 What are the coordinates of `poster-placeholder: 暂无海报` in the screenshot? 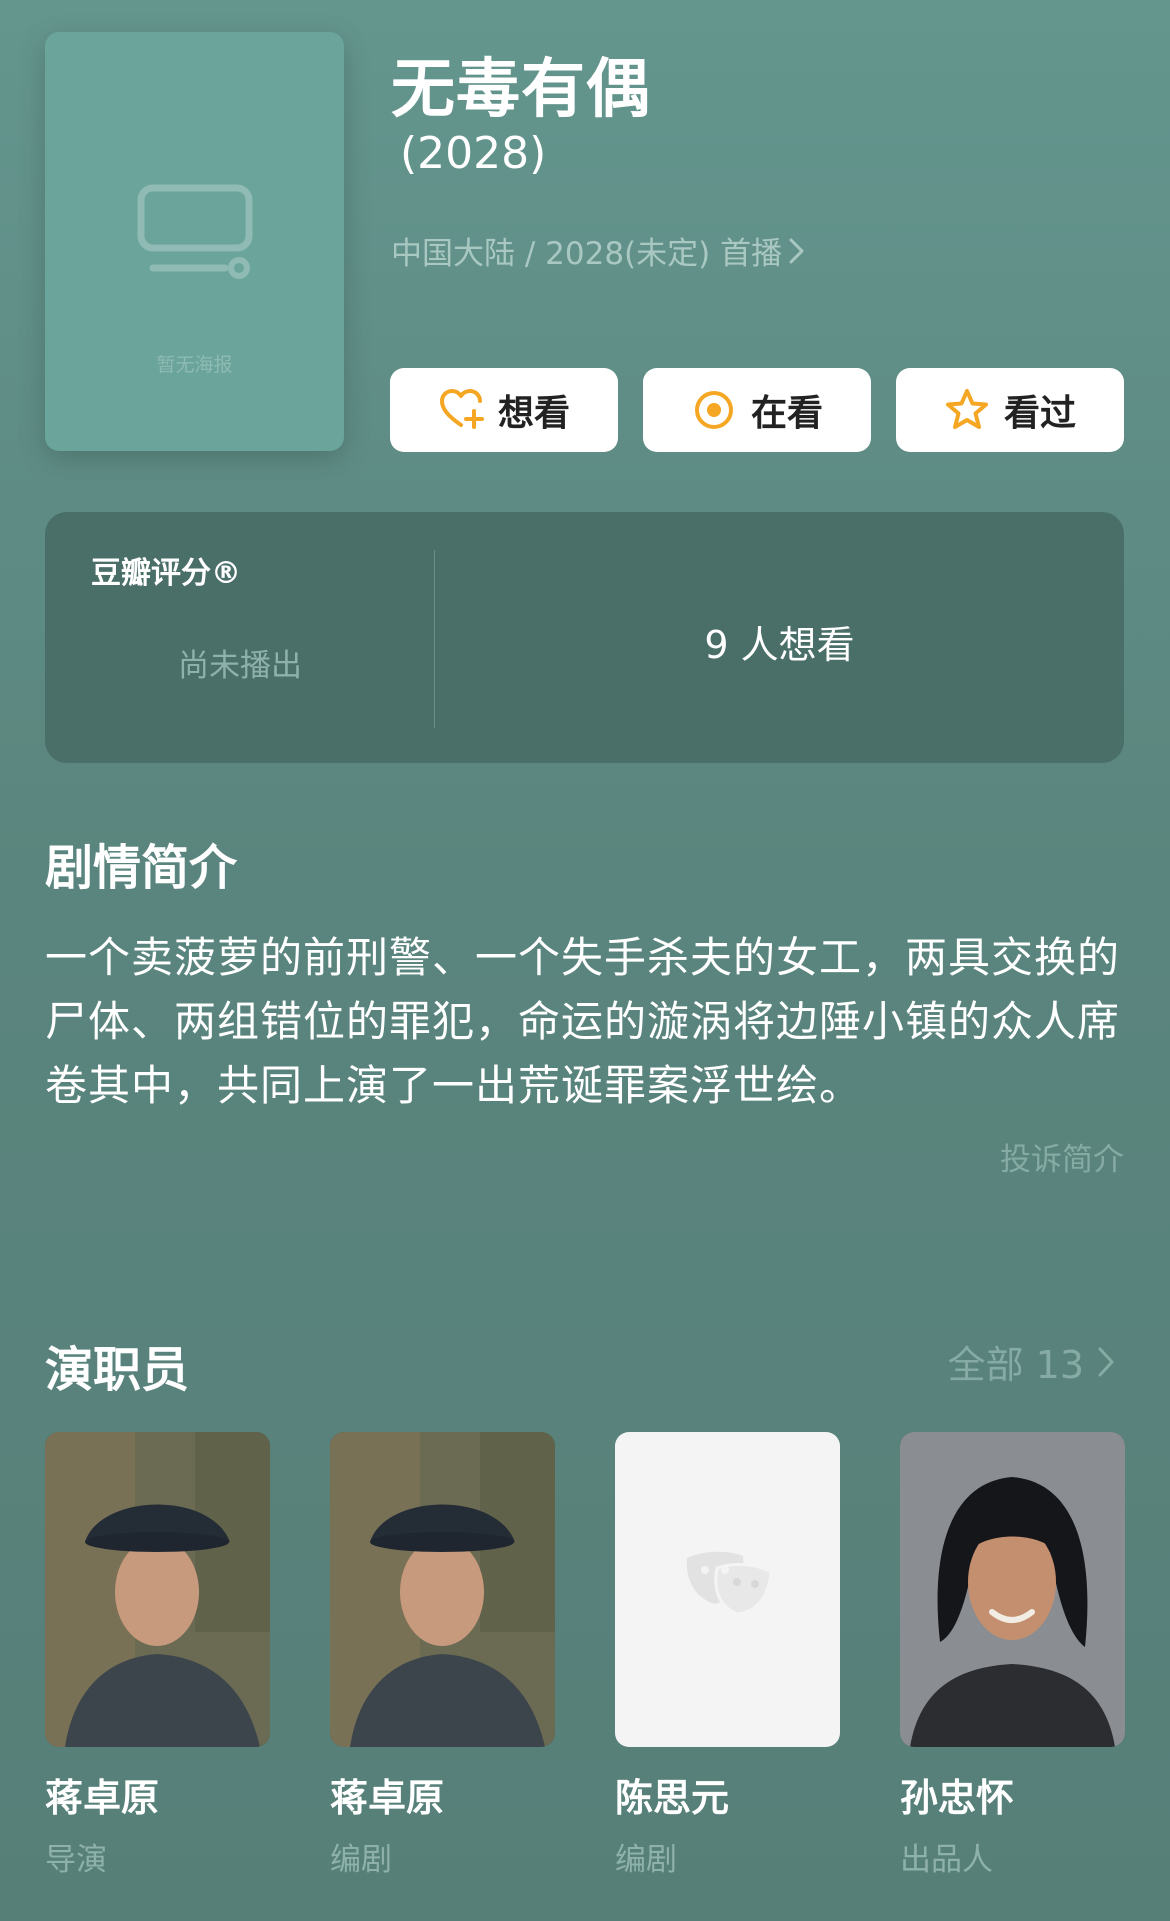 It's located at (194, 241).